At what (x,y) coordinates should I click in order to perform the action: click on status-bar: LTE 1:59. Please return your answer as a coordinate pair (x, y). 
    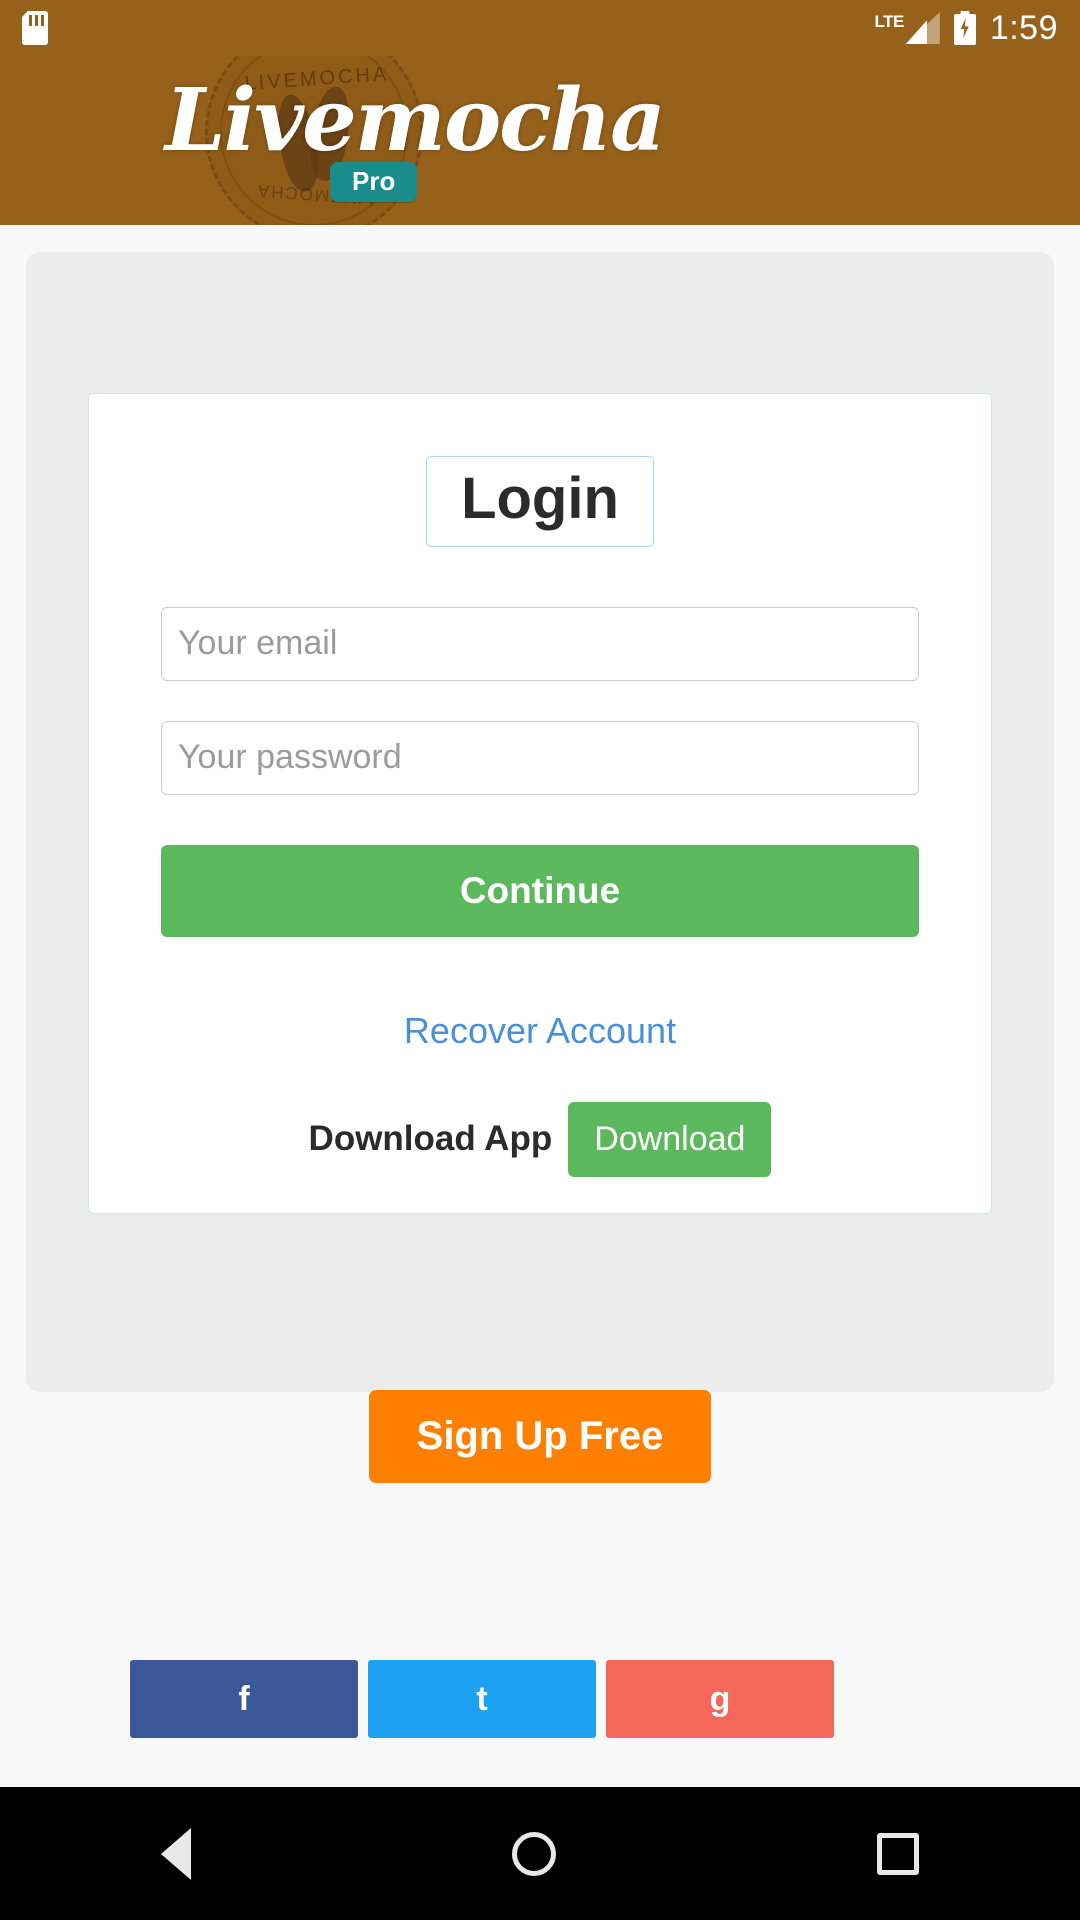
    Looking at the image, I should click on (540, 28).